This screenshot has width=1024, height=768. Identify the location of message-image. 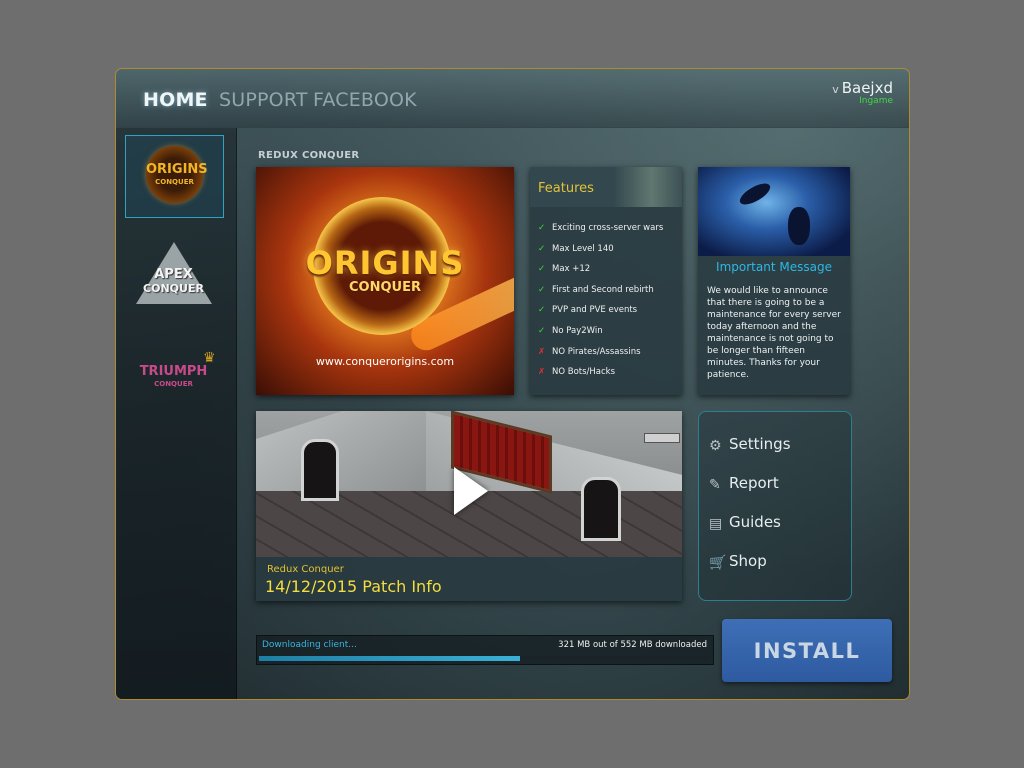
(774, 211).